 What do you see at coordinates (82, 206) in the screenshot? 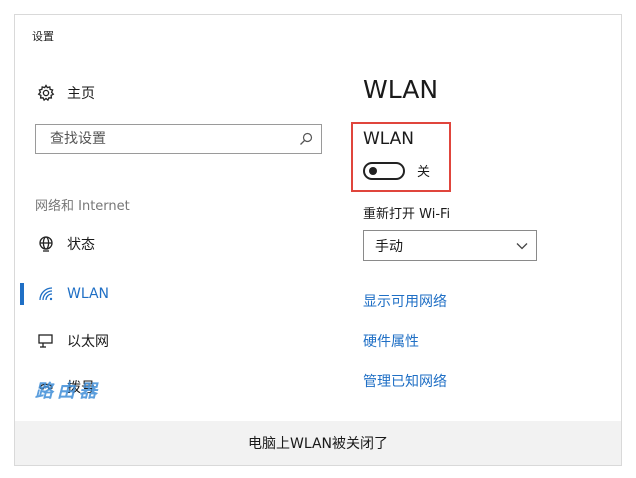
I see `section-label: 网络和 Internet` at bounding box center [82, 206].